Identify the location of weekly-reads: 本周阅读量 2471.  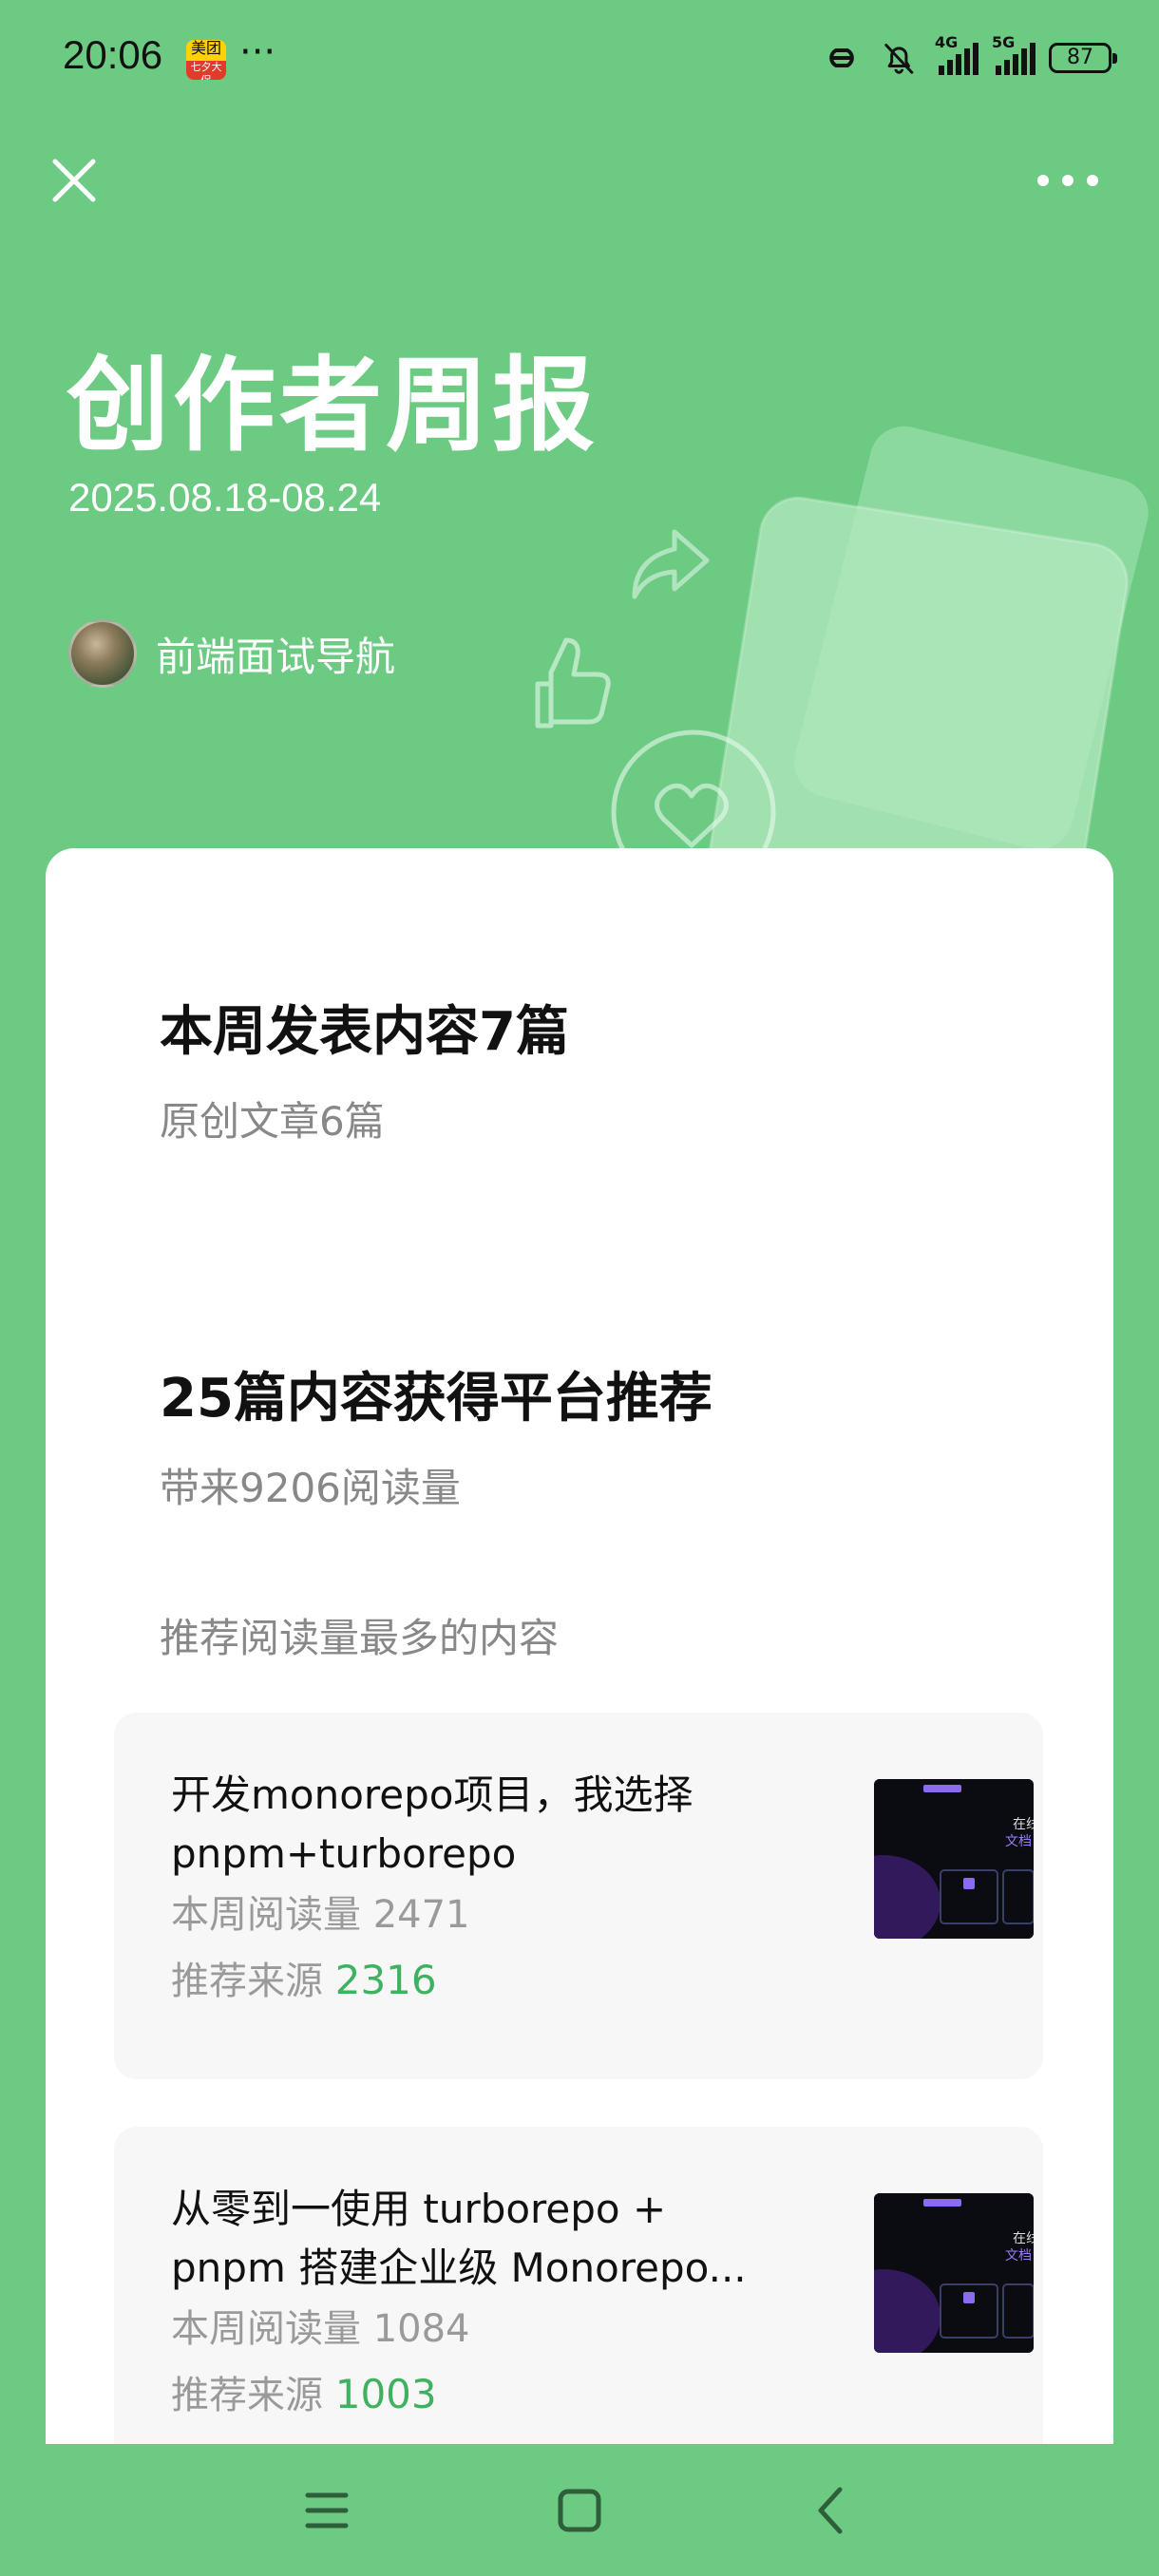
(320, 1915).